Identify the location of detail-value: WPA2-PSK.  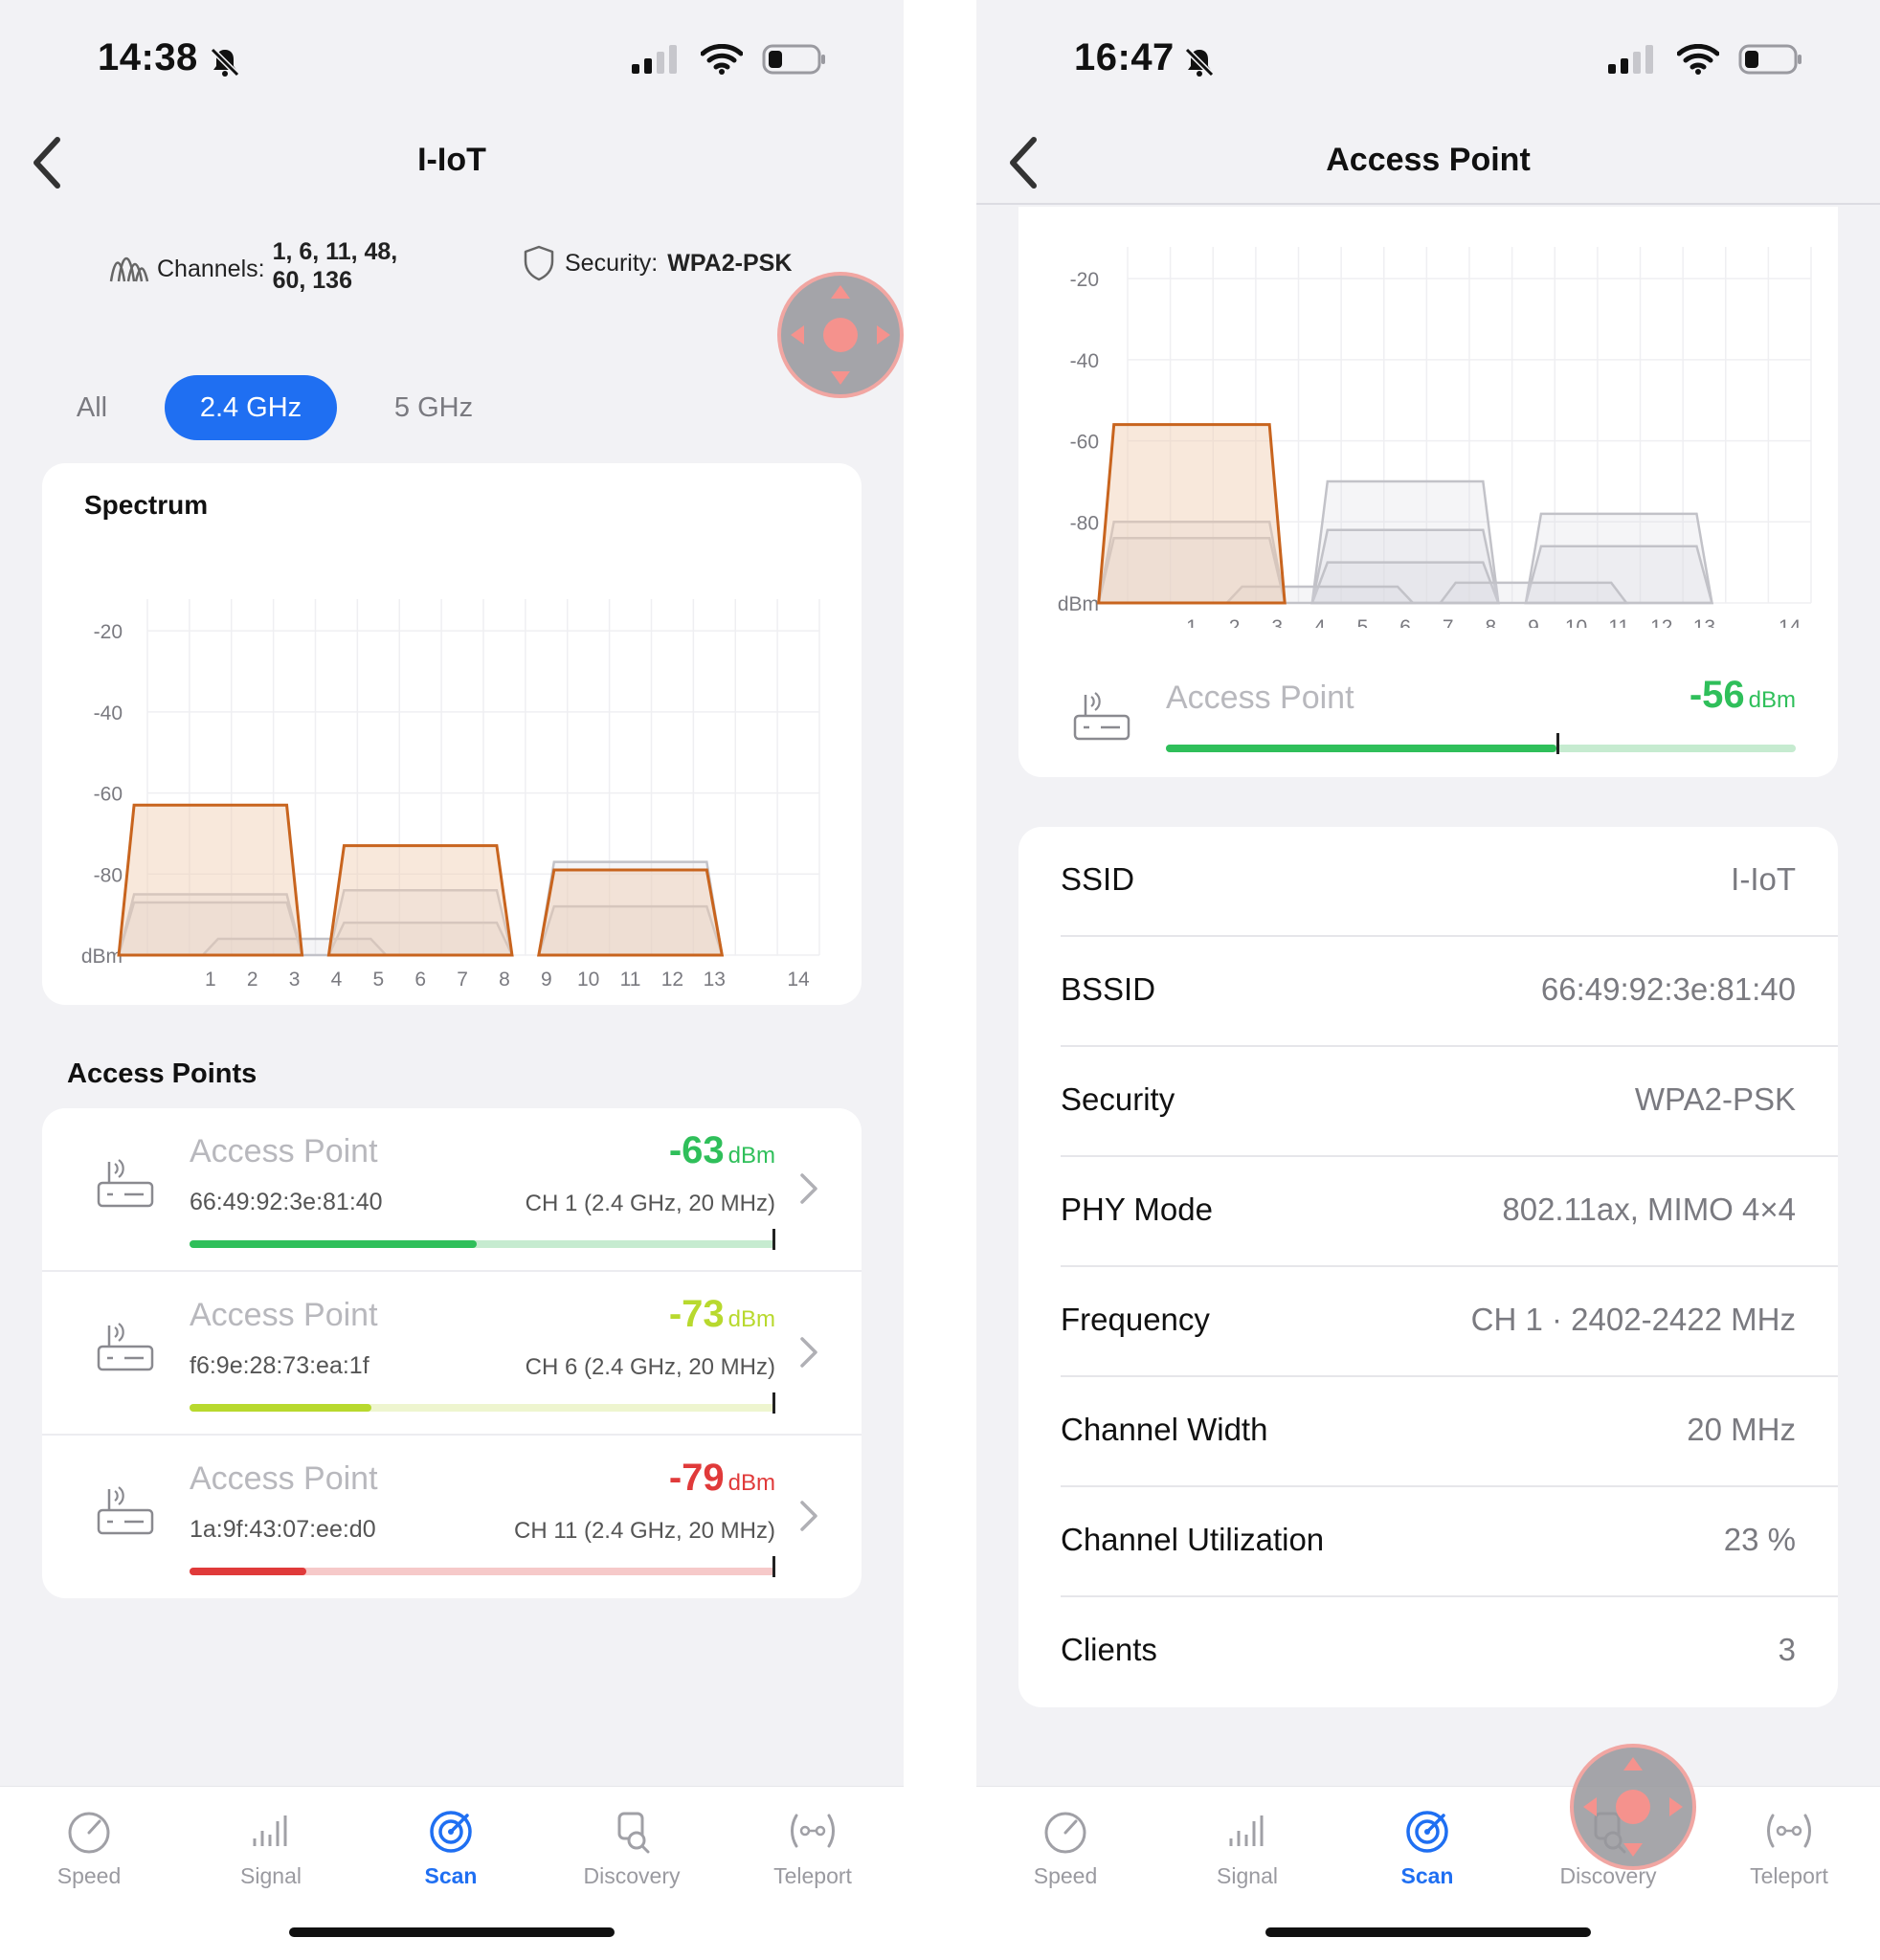
(1715, 1099).